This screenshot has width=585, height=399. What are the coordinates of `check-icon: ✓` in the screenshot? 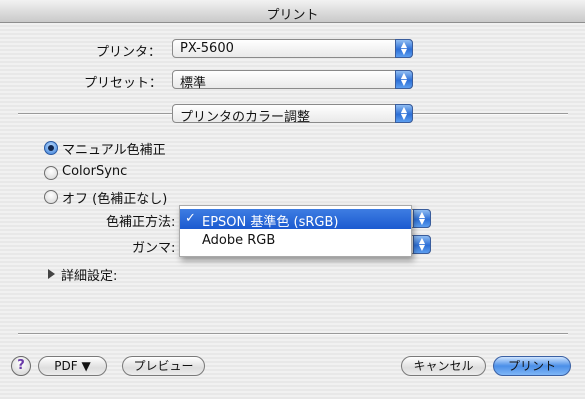 It's located at (190, 218).